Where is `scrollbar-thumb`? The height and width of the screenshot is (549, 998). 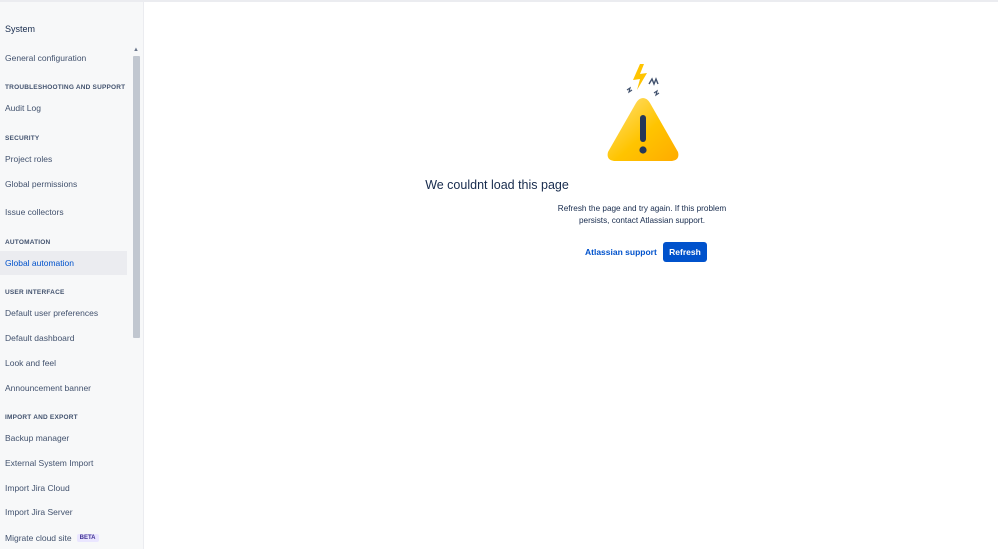 scrollbar-thumb is located at coordinates (136, 197).